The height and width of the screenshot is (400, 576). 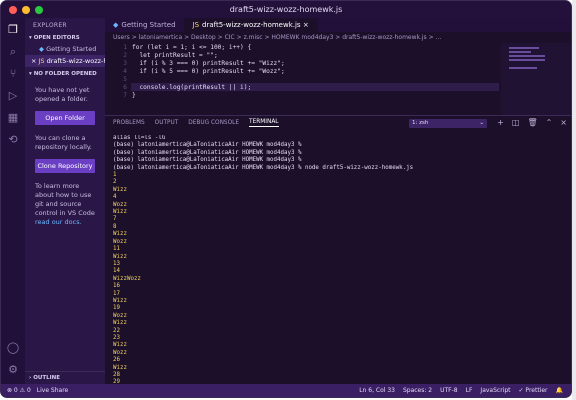 What do you see at coordinates (286, 9) in the screenshot?
I see `window-title: draft5-wizz-wozz-homewk.js` at bounding box center [286, 9].